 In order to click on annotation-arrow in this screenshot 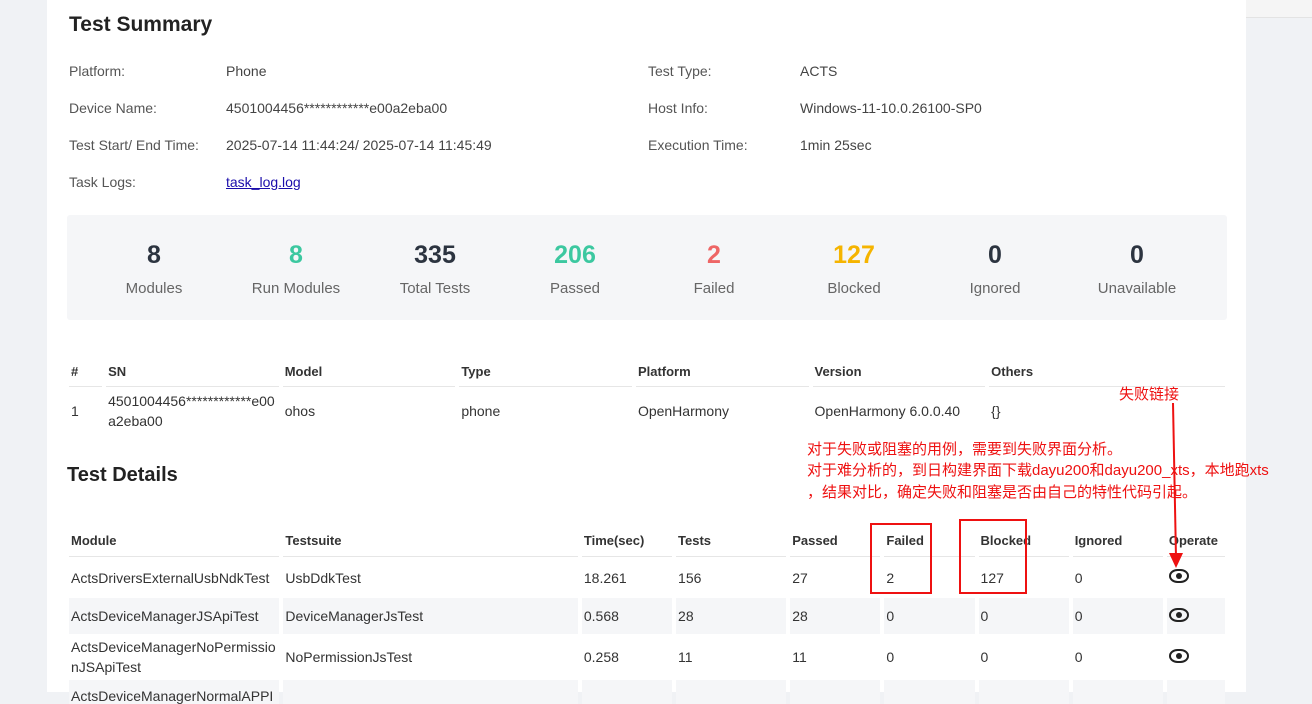, I will do `click(1176, 485)`.